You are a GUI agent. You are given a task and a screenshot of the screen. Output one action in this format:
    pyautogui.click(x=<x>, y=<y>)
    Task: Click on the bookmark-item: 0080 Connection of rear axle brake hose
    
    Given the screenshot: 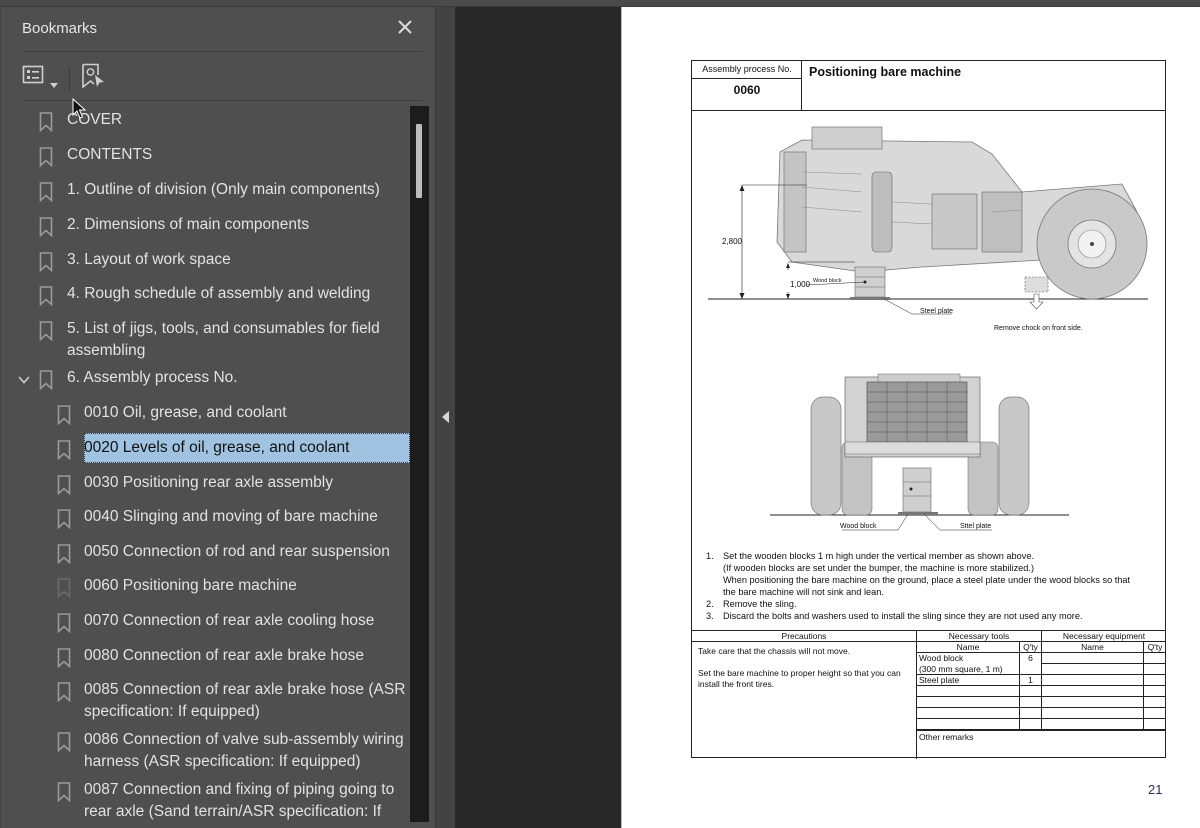 What is the action you would take?
    pyautogui.click(x=206, y=657)
    